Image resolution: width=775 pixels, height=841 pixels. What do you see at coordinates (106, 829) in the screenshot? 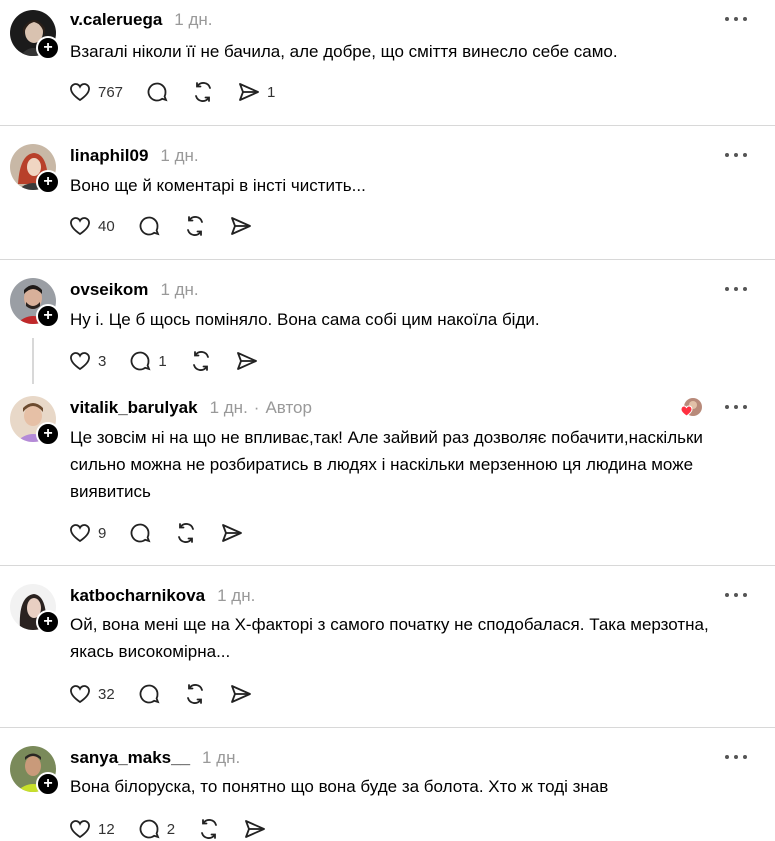
I see `like-count: 12` at bounding box center [106, 829].